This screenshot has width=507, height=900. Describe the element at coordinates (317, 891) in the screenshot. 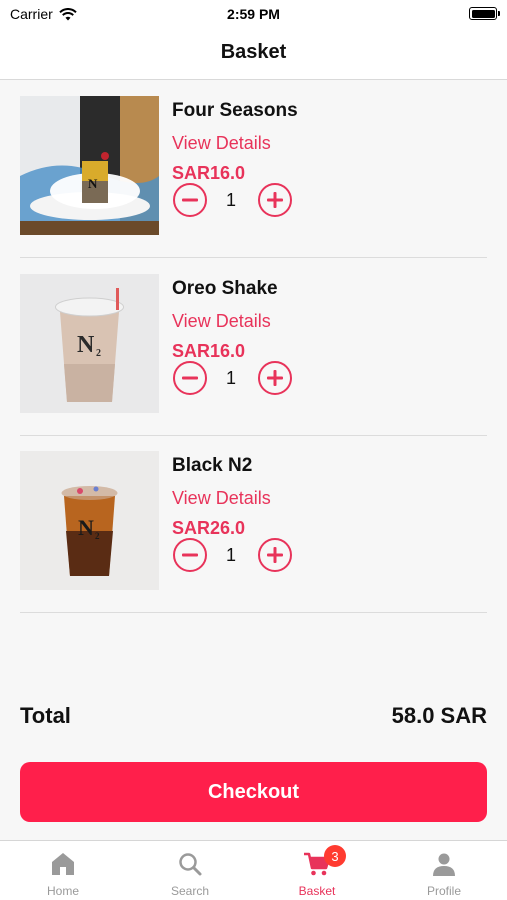

I see `tab-label: Basket` at that location.